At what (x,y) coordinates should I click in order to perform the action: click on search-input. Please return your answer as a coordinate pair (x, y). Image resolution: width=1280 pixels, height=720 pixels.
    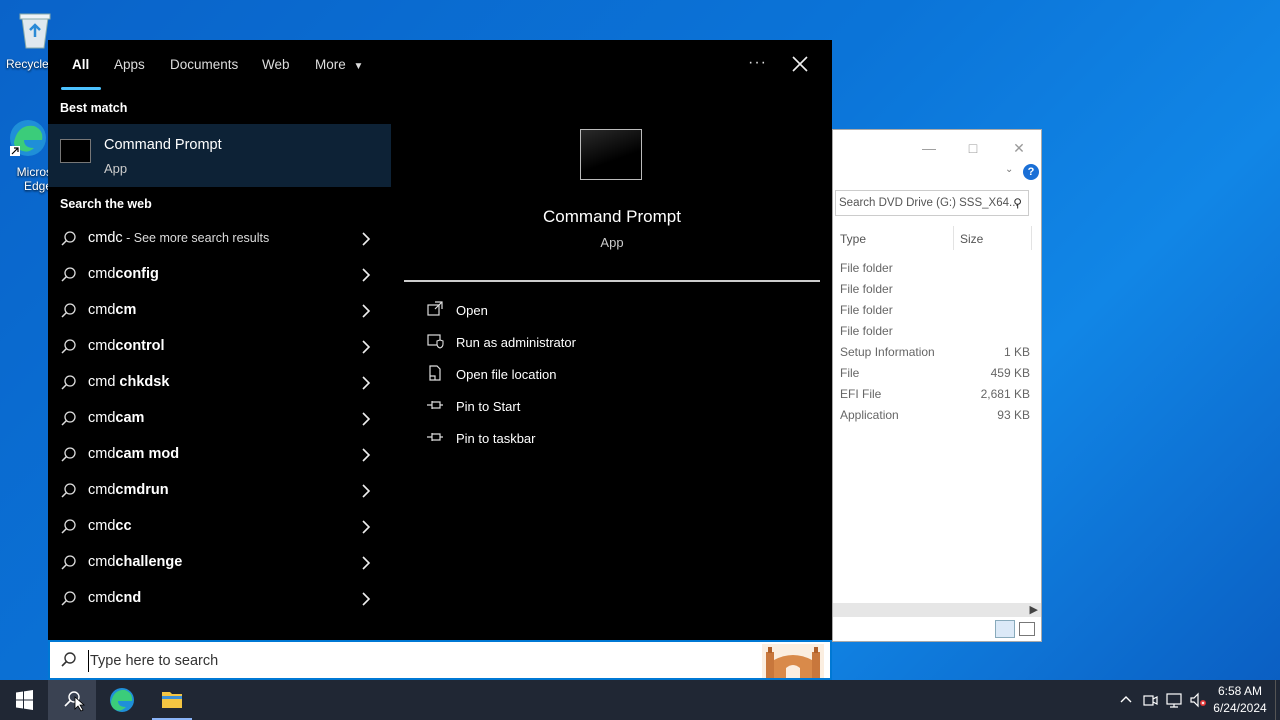
    Looking at the image, I should click on (388, 661).